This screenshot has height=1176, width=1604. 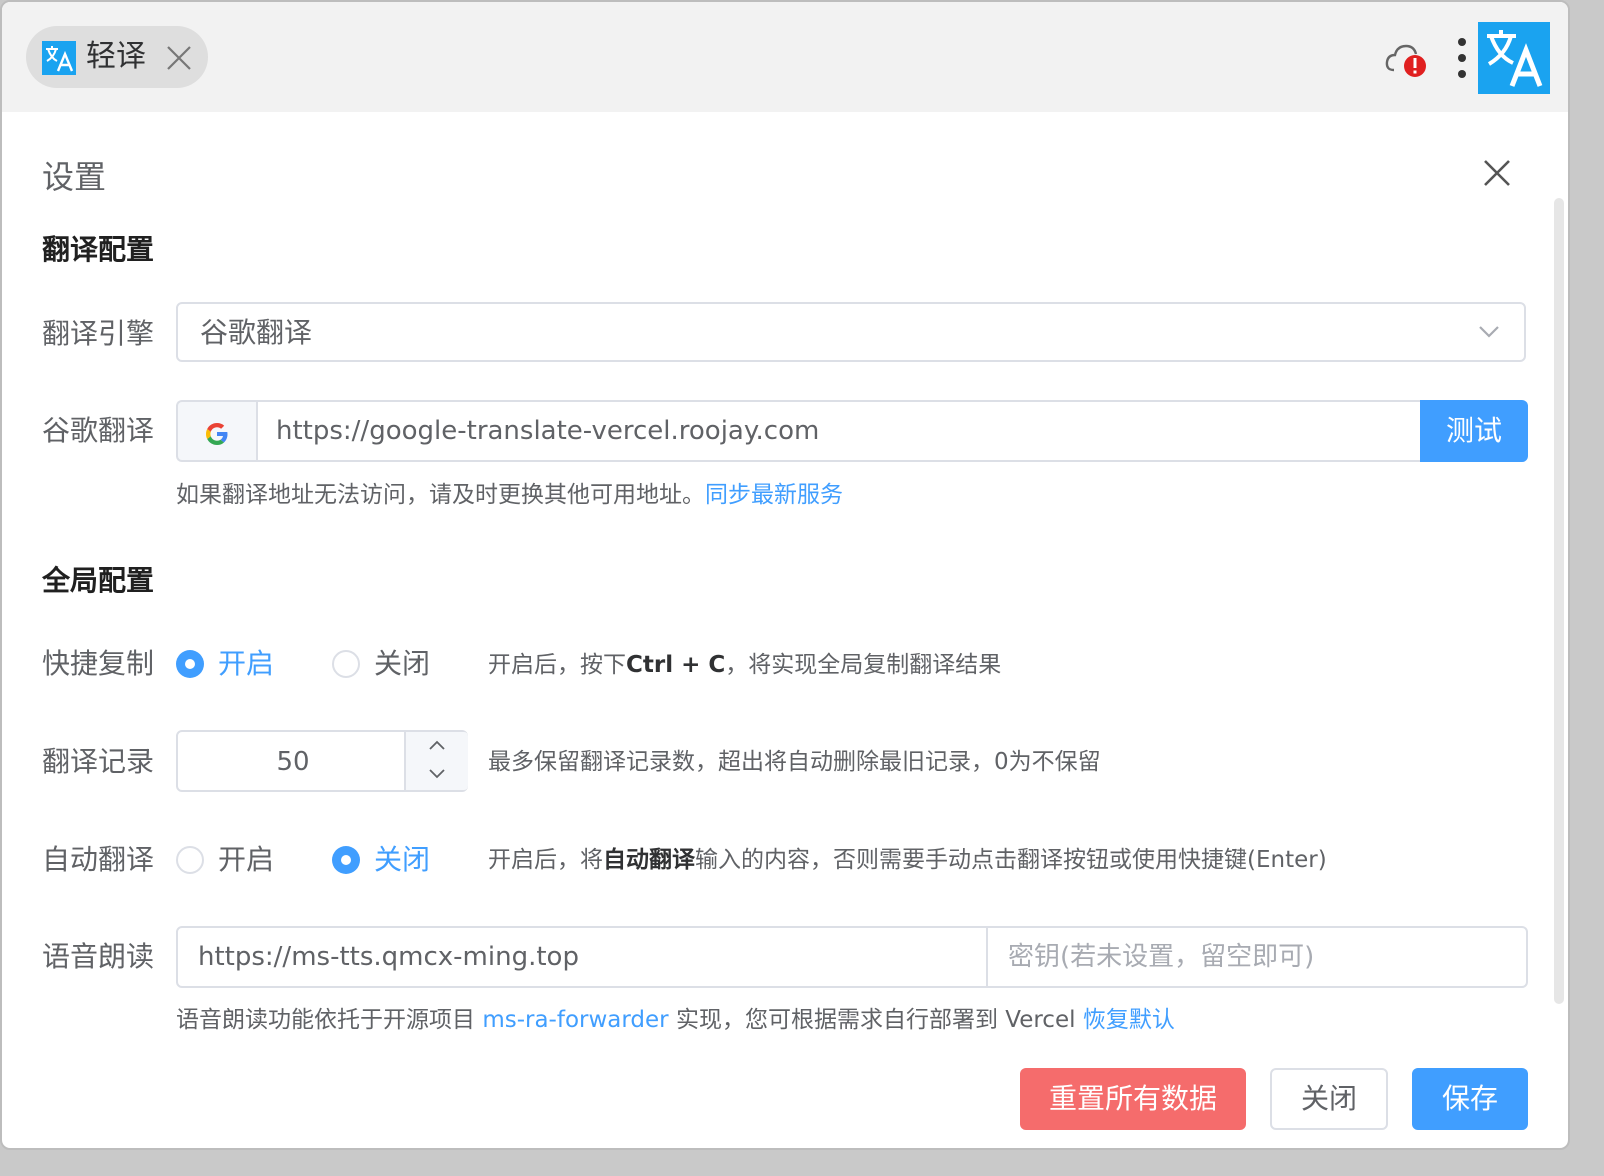 I want to click on tts-hint-1: 语音朗读功能依托于开源项目, so click(x=329, y=1020).